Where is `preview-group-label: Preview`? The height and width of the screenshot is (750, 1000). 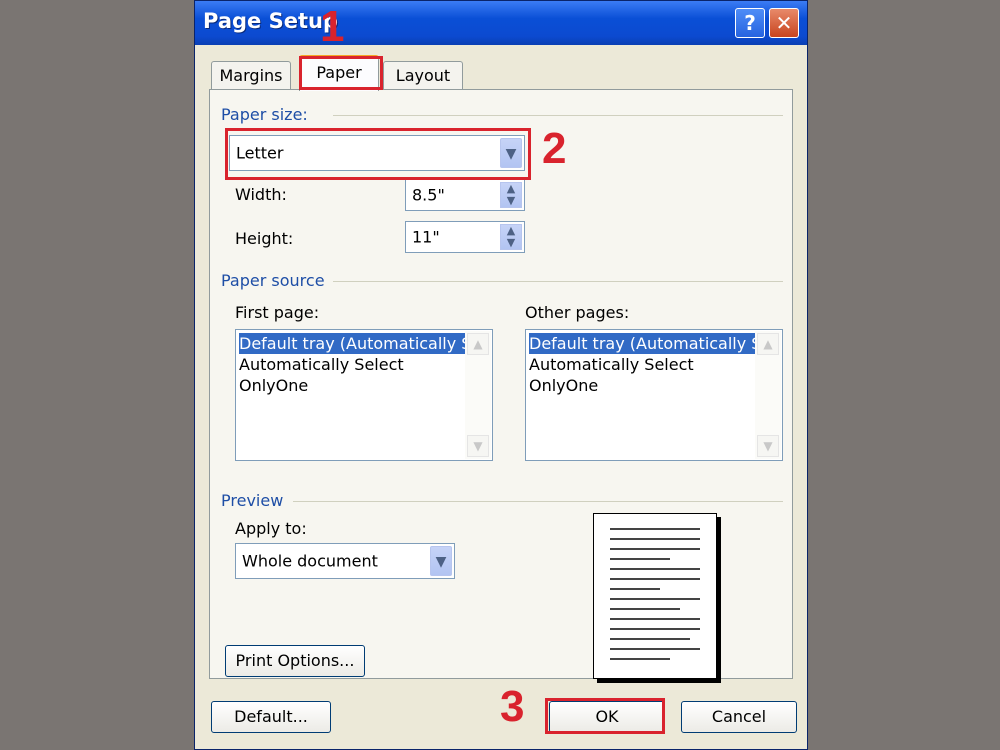
preview-group-label: Preview is located at coordinates (252, 500).